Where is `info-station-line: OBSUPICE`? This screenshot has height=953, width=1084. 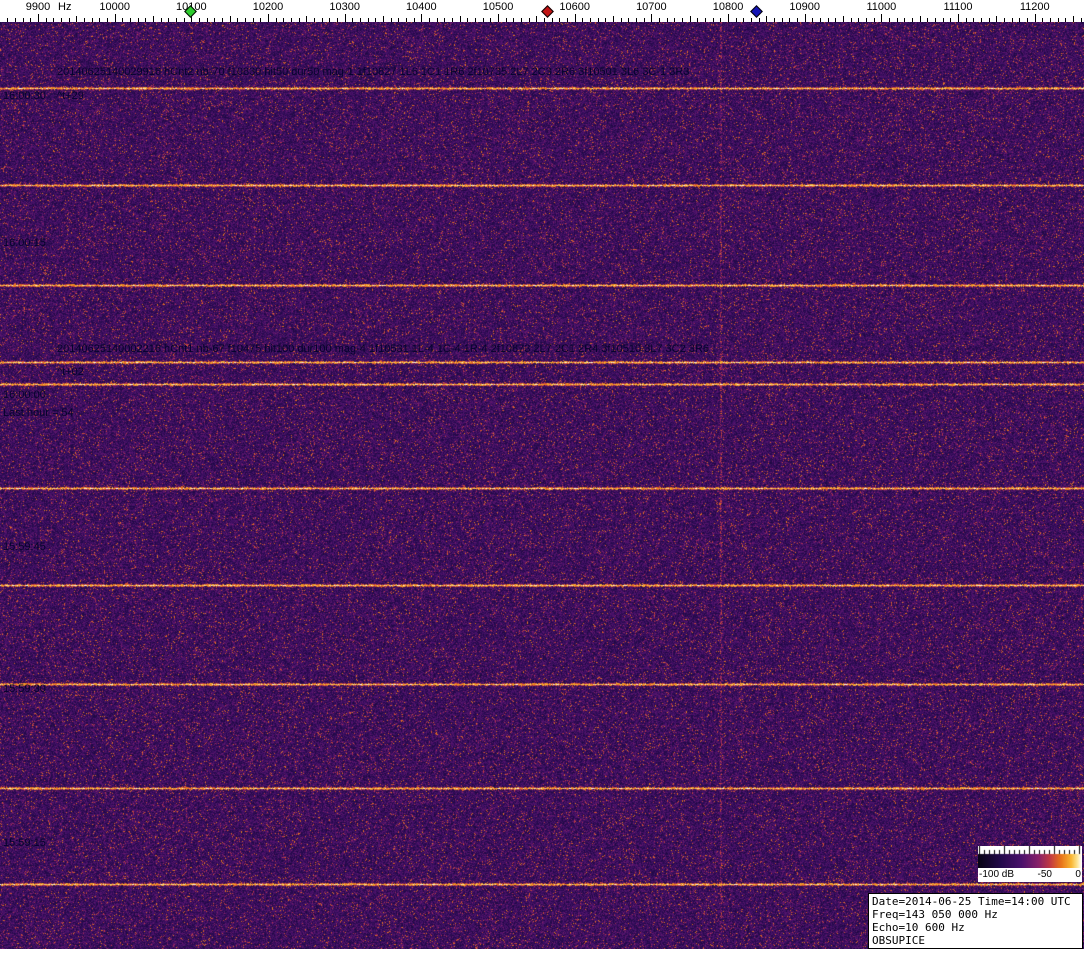 info-station-line: OBSUPICE is located at coordinates (898, 940).